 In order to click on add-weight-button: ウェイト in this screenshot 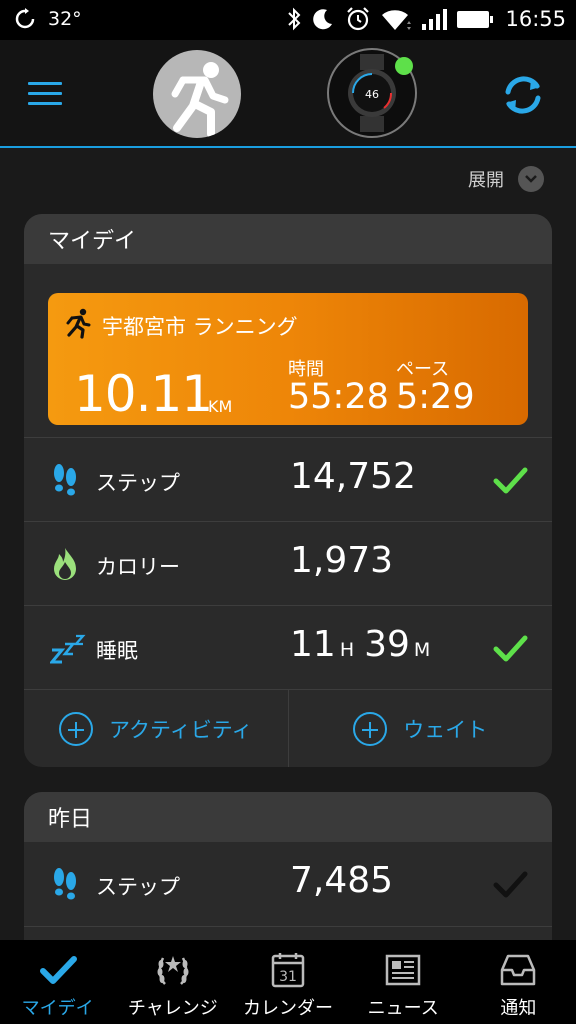, I will do `click(420, 728)`.